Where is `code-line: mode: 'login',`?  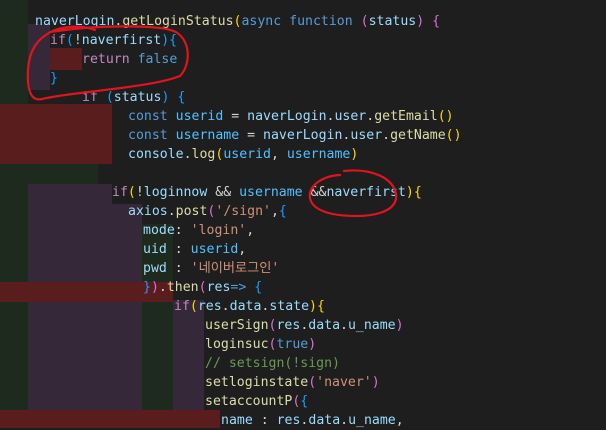 code-line: mode: 'login', is located at coordinates (198, 230).